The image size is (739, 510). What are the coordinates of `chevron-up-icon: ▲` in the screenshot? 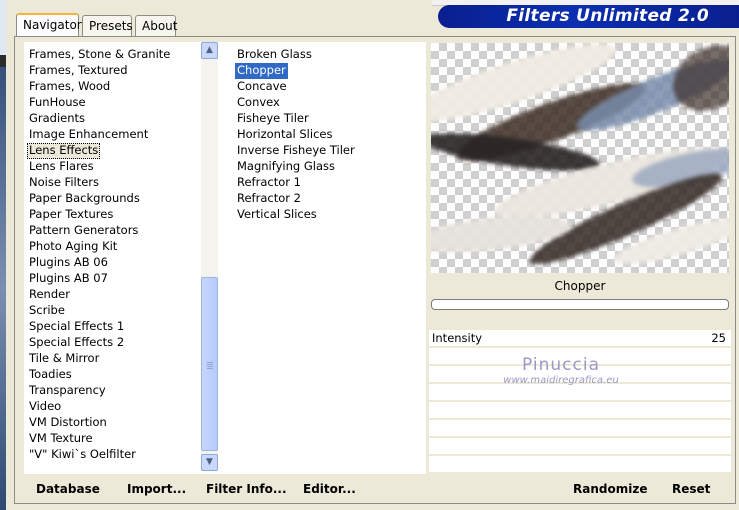 It's located at (209, 50).